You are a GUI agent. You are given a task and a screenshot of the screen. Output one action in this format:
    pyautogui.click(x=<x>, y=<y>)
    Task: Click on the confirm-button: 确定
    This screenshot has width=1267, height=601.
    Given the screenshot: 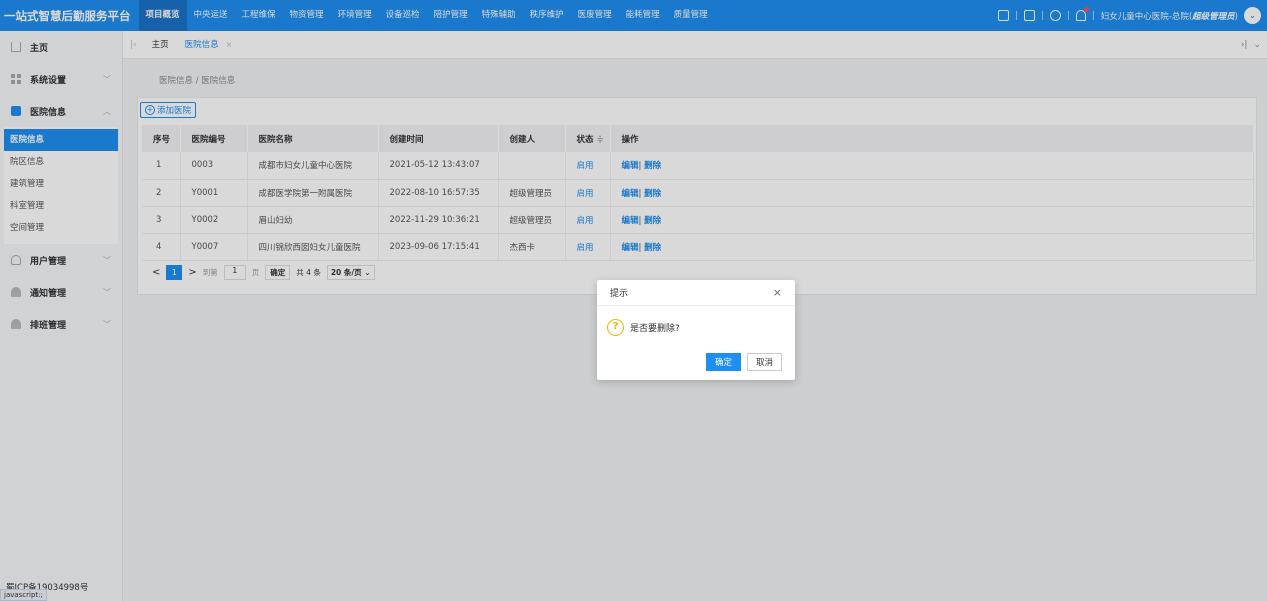 What is the action you would take?
    pyautogui.click(x=723, y=362)
    